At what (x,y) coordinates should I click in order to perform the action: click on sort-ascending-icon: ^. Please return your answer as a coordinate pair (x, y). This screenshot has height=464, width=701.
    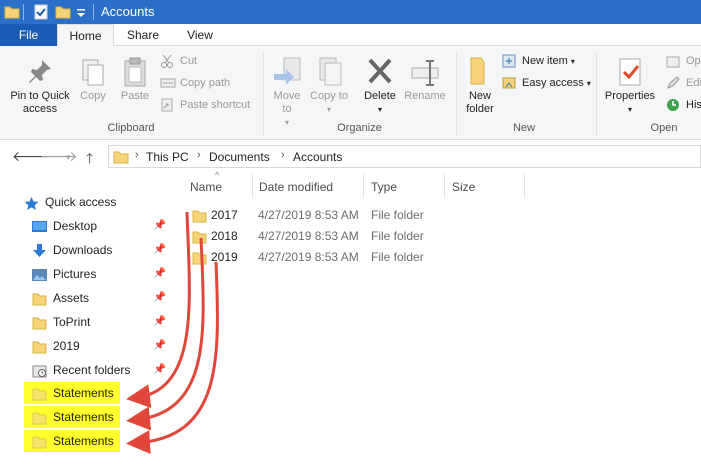
    Looking at the image, I should click on (217, 175).